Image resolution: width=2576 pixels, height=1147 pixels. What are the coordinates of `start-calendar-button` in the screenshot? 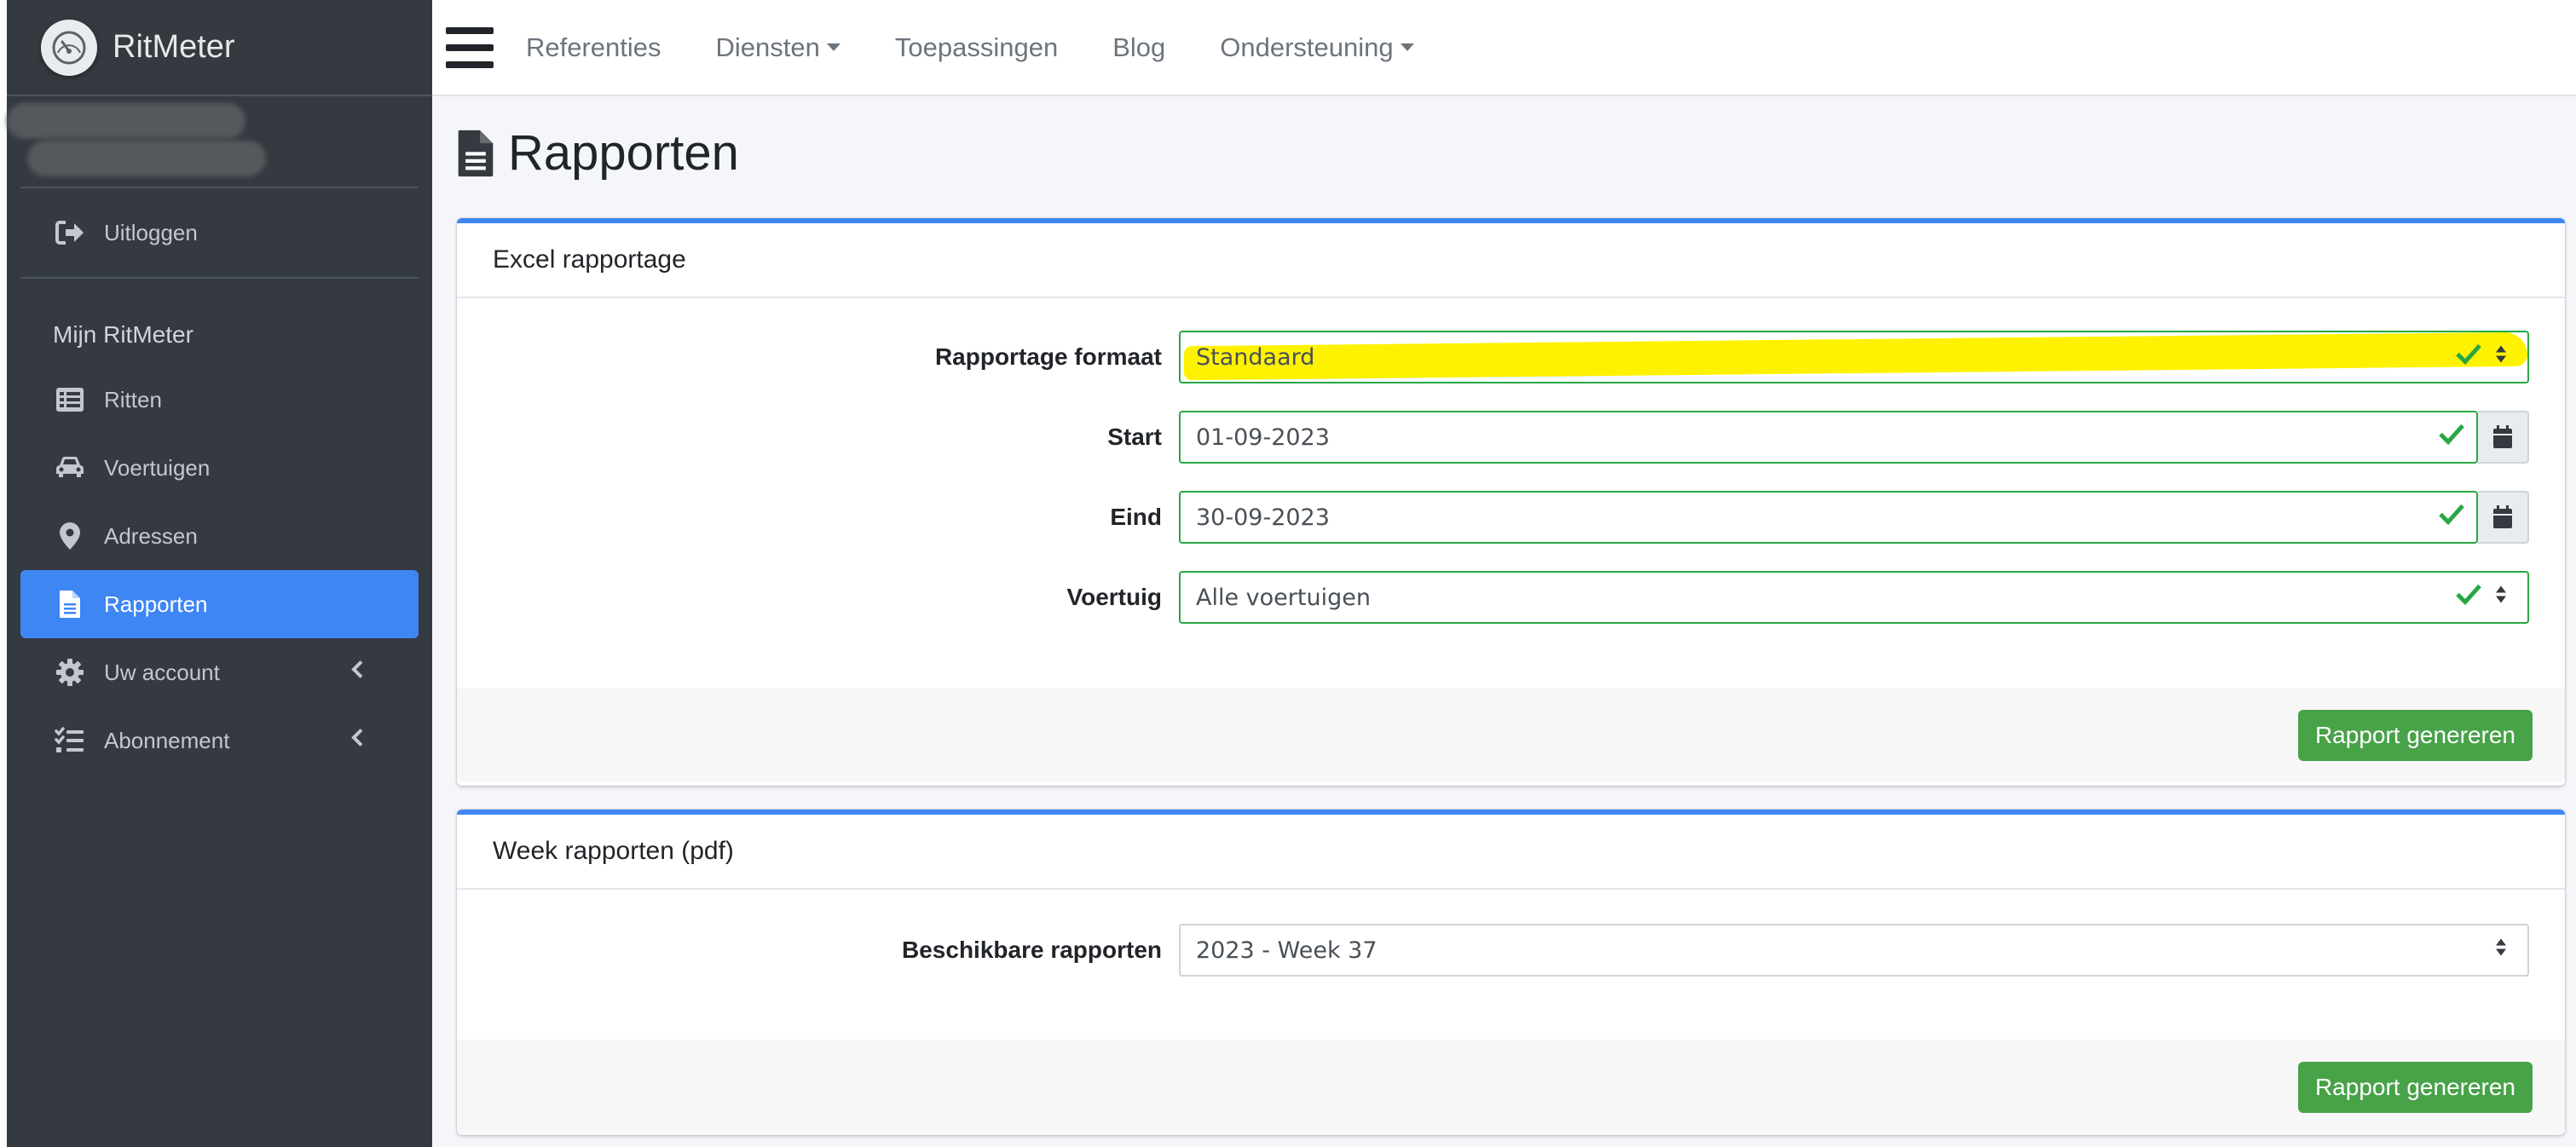 It's located at (2503, 437).